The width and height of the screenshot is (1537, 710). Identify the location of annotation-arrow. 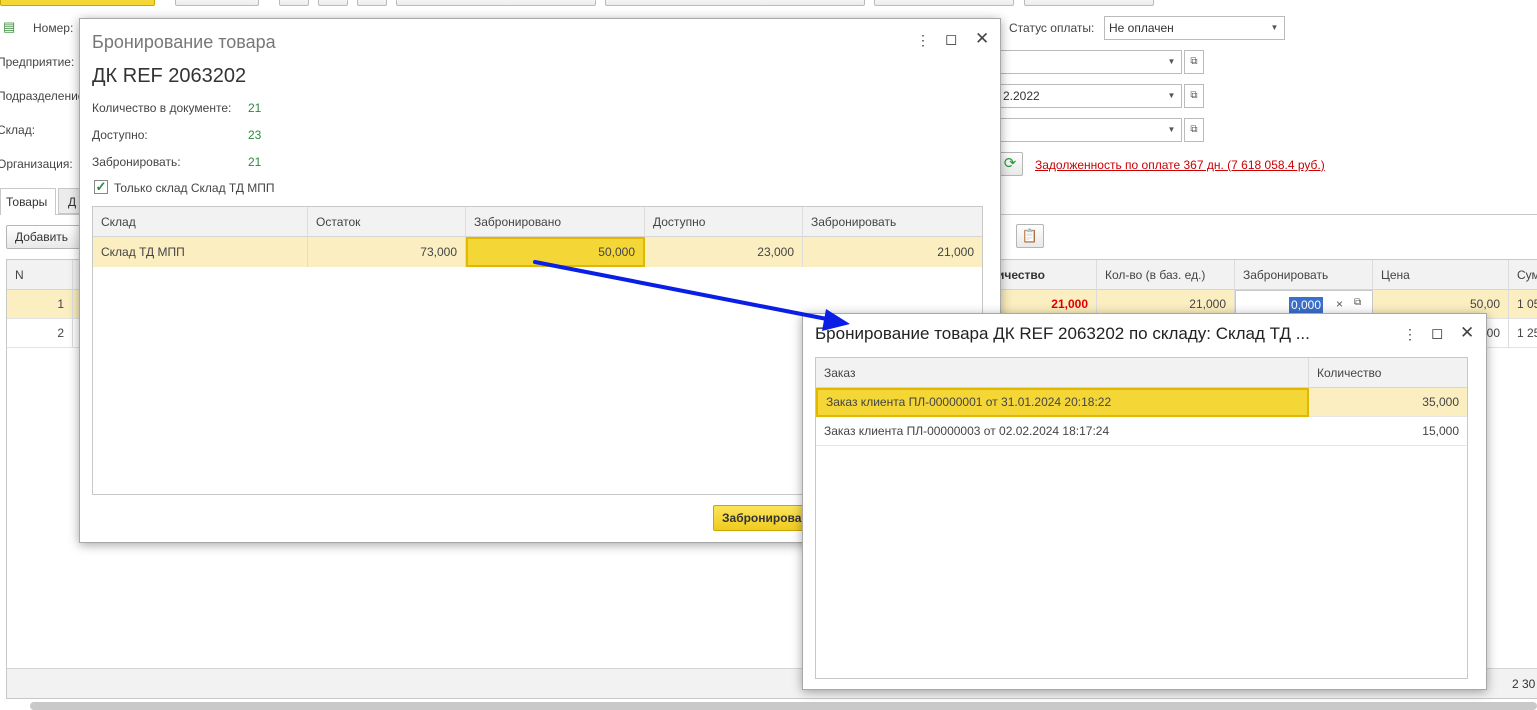
(691, 295).